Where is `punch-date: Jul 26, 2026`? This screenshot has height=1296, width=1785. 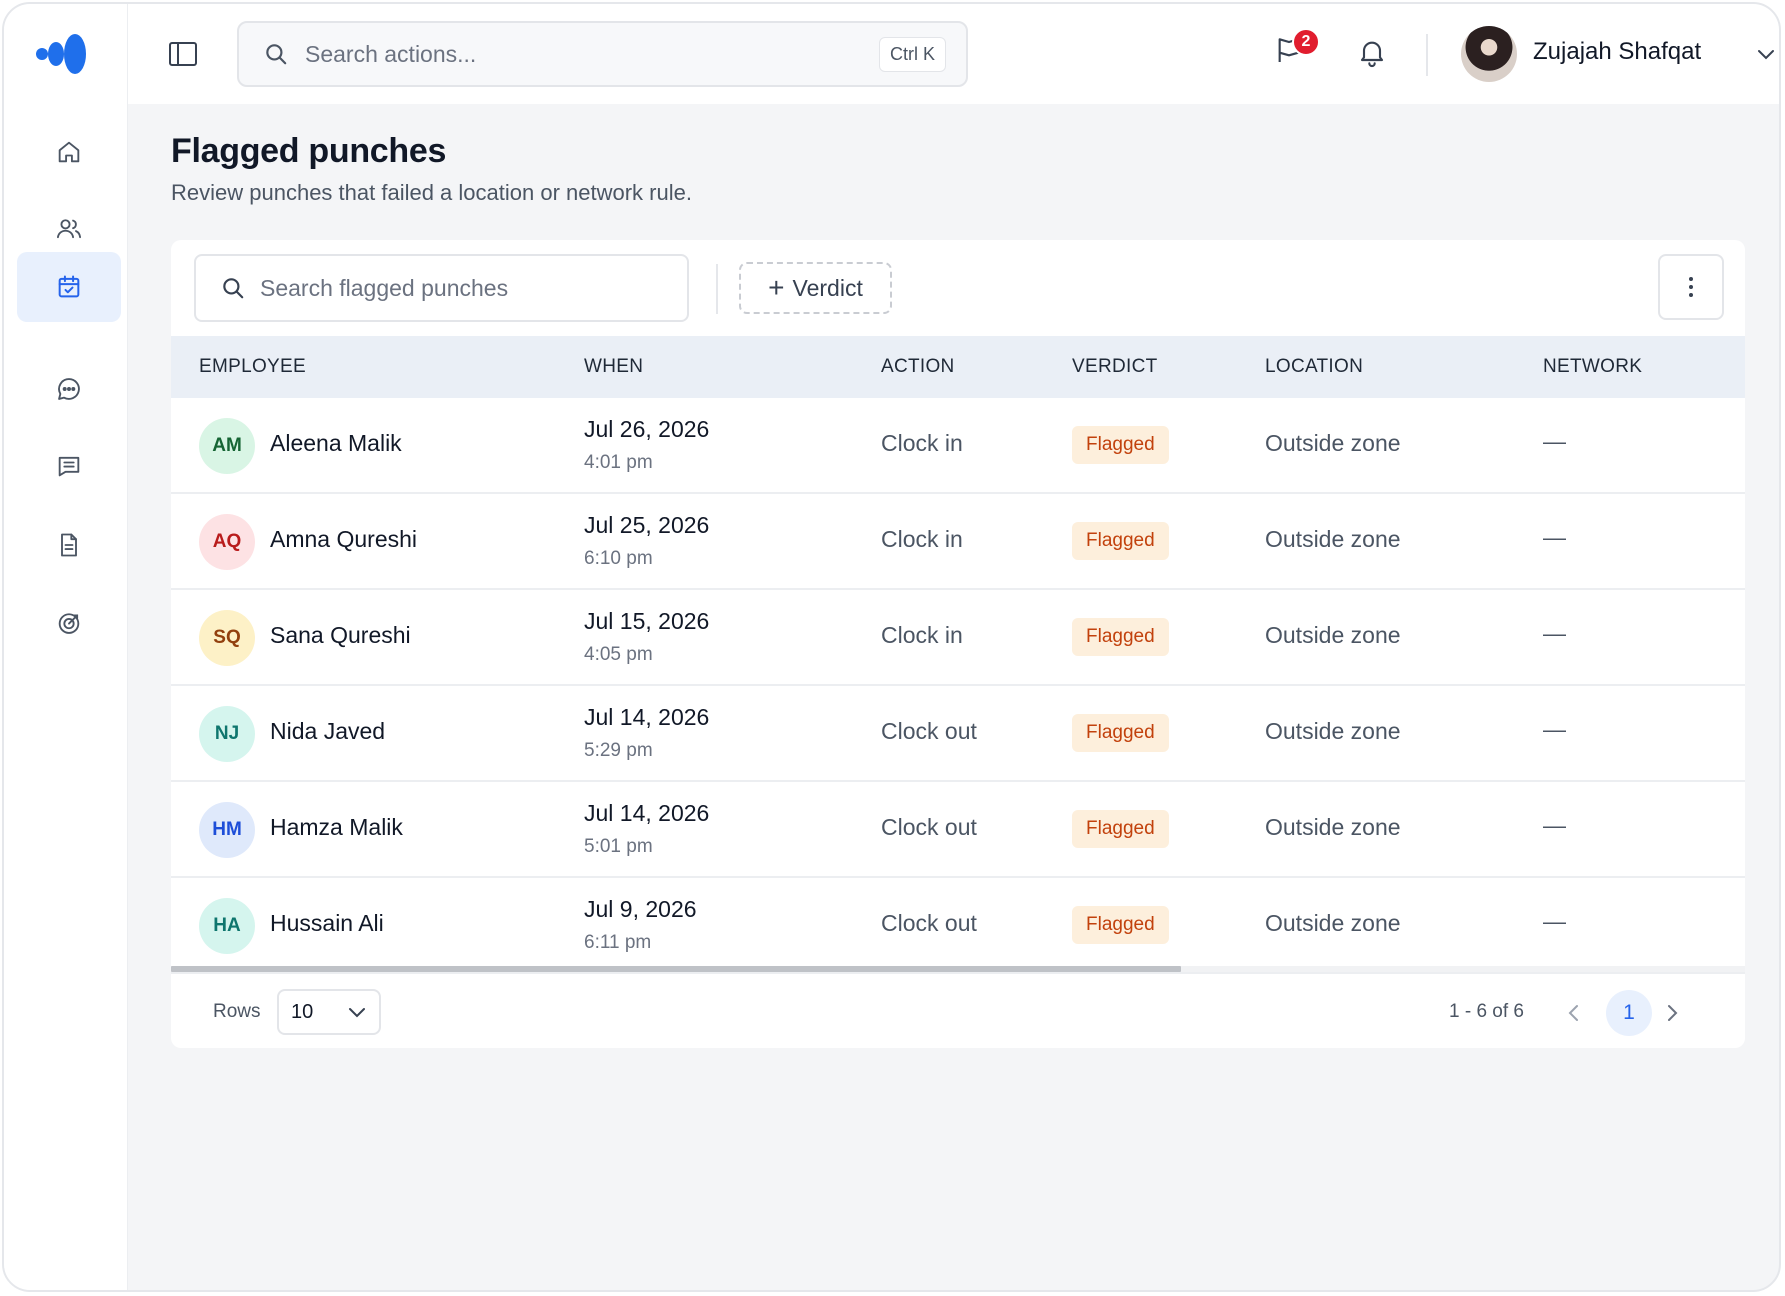
punch-date: Jul 26, 2026 is located at coordinates (647, 429).